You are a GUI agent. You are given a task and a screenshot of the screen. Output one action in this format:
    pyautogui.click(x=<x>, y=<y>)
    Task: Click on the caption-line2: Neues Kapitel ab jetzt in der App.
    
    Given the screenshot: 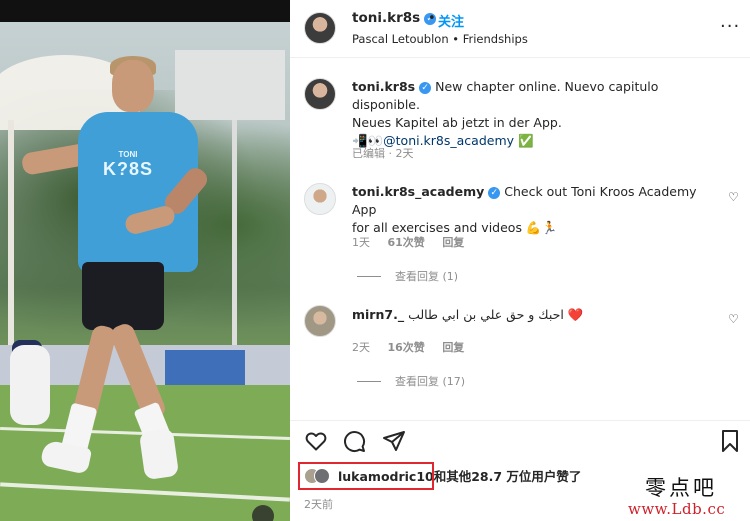 What is the action you would take?
    pyautogui.click(x=457, y=122)
    